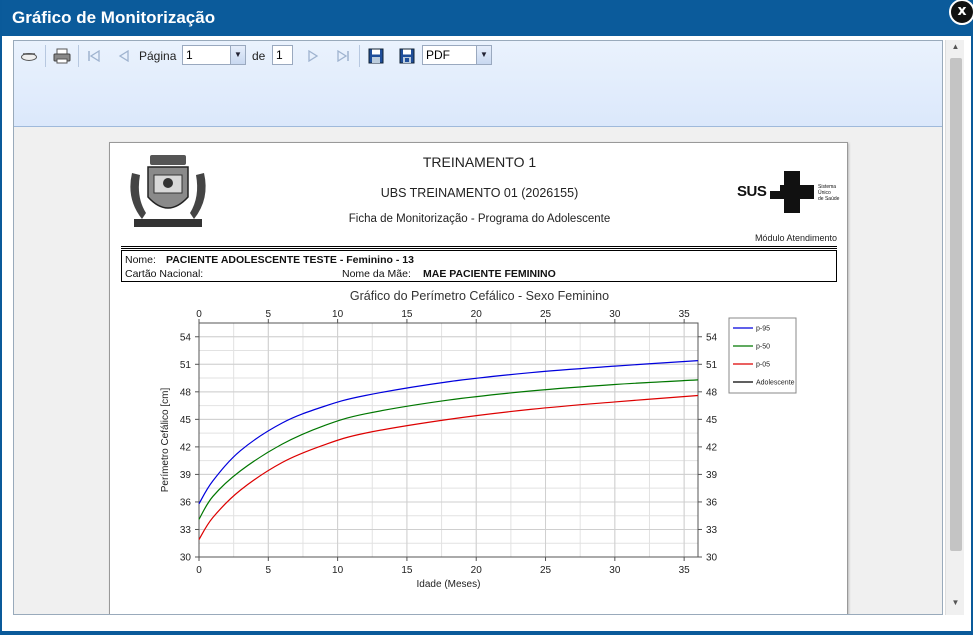 Image resolution: width=973 pixels, height=635 pixels. Describe the element at coordinates (712, 337) in the screenshot. I see `y-tick-label-right: 54` at that location.